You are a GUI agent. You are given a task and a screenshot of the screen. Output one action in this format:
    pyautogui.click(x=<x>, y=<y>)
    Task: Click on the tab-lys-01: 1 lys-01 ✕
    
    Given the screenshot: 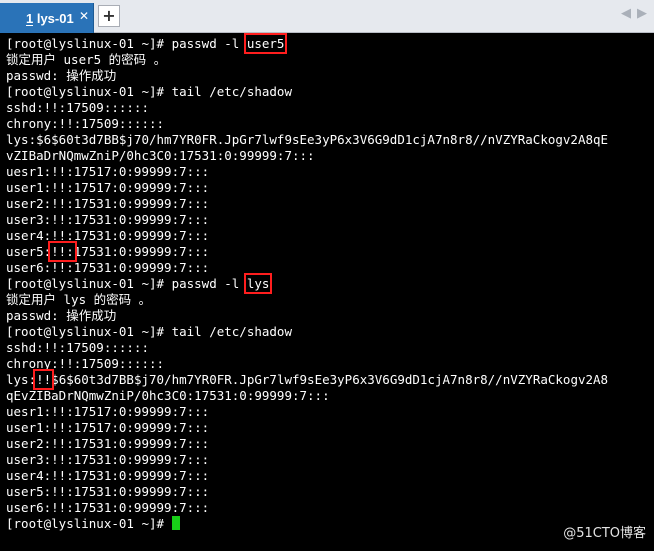 What is the action you would take?
    pyautogui.click(x=47, y=18)
    